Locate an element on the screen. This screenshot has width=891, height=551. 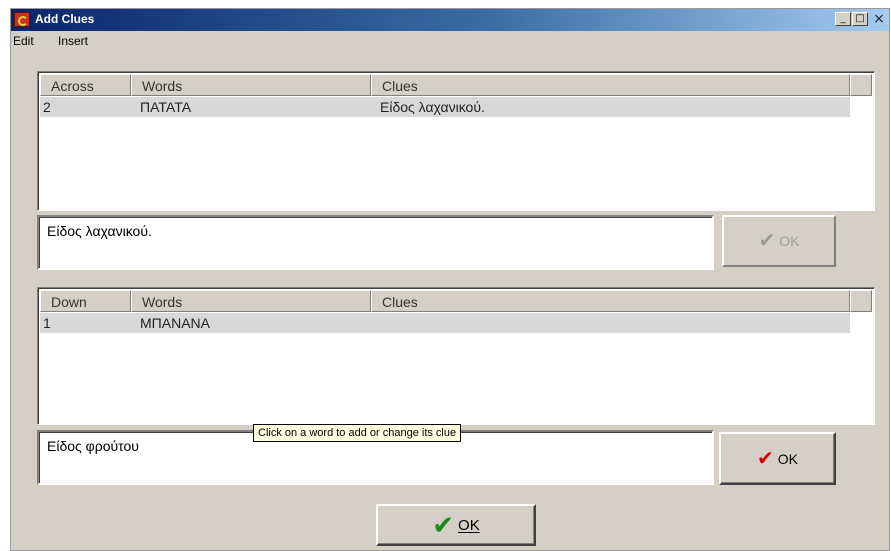
minimize-button: _ is located at coordinates (843, 19).